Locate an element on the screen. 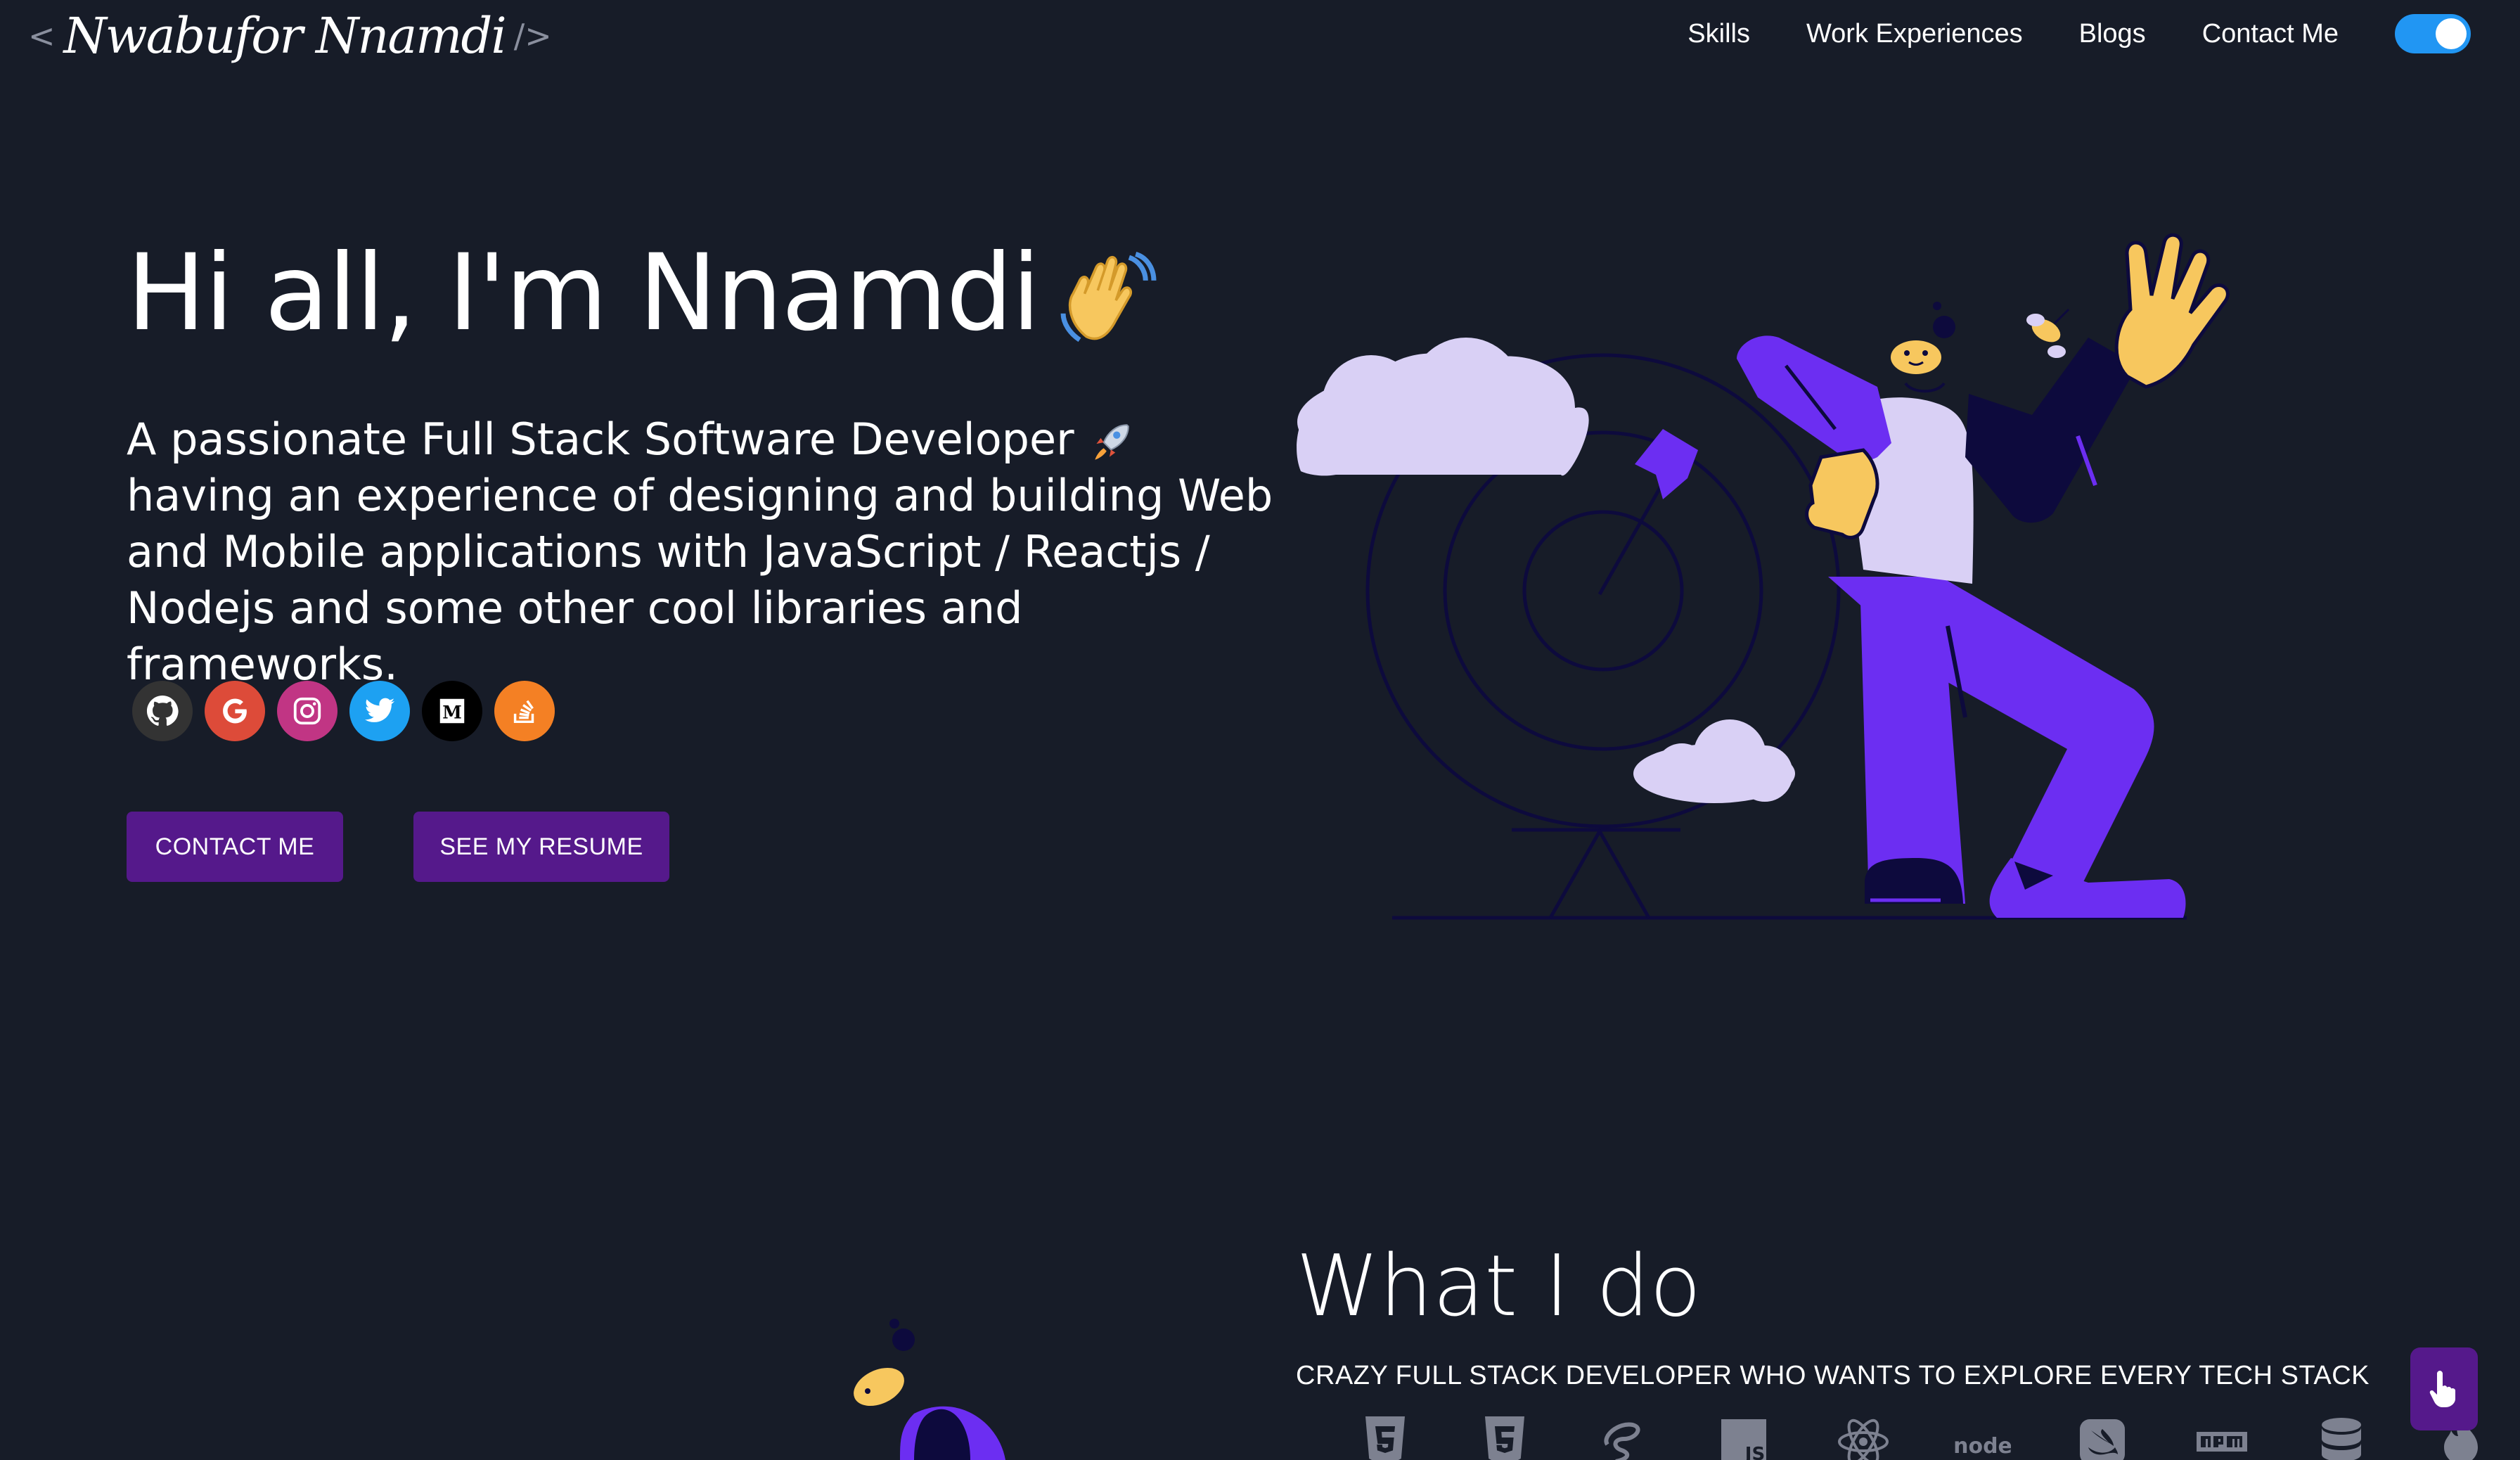 Image resolution: width=2520 pixels, height=1460 pixels. bottom-illustration is located at coordinates (929, 1389).